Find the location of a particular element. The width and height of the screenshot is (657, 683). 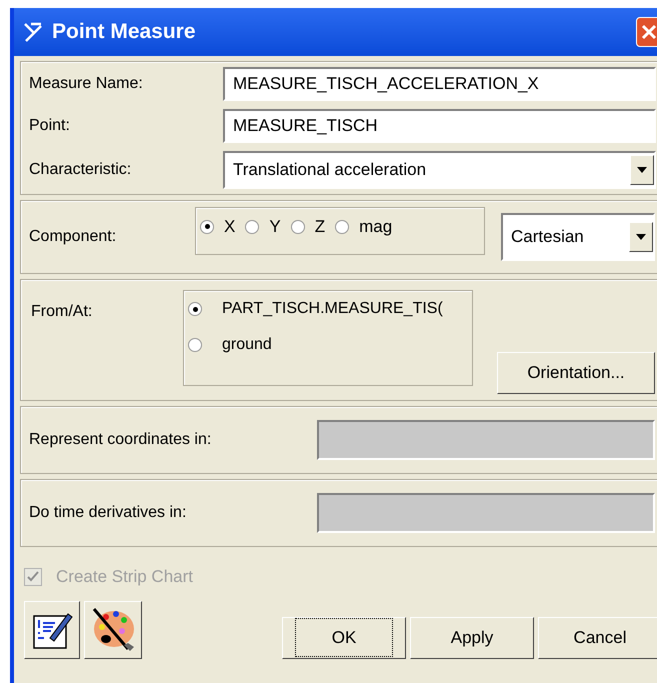

dropdown-value: Translational acceleration is located at coordinates (329, 170).